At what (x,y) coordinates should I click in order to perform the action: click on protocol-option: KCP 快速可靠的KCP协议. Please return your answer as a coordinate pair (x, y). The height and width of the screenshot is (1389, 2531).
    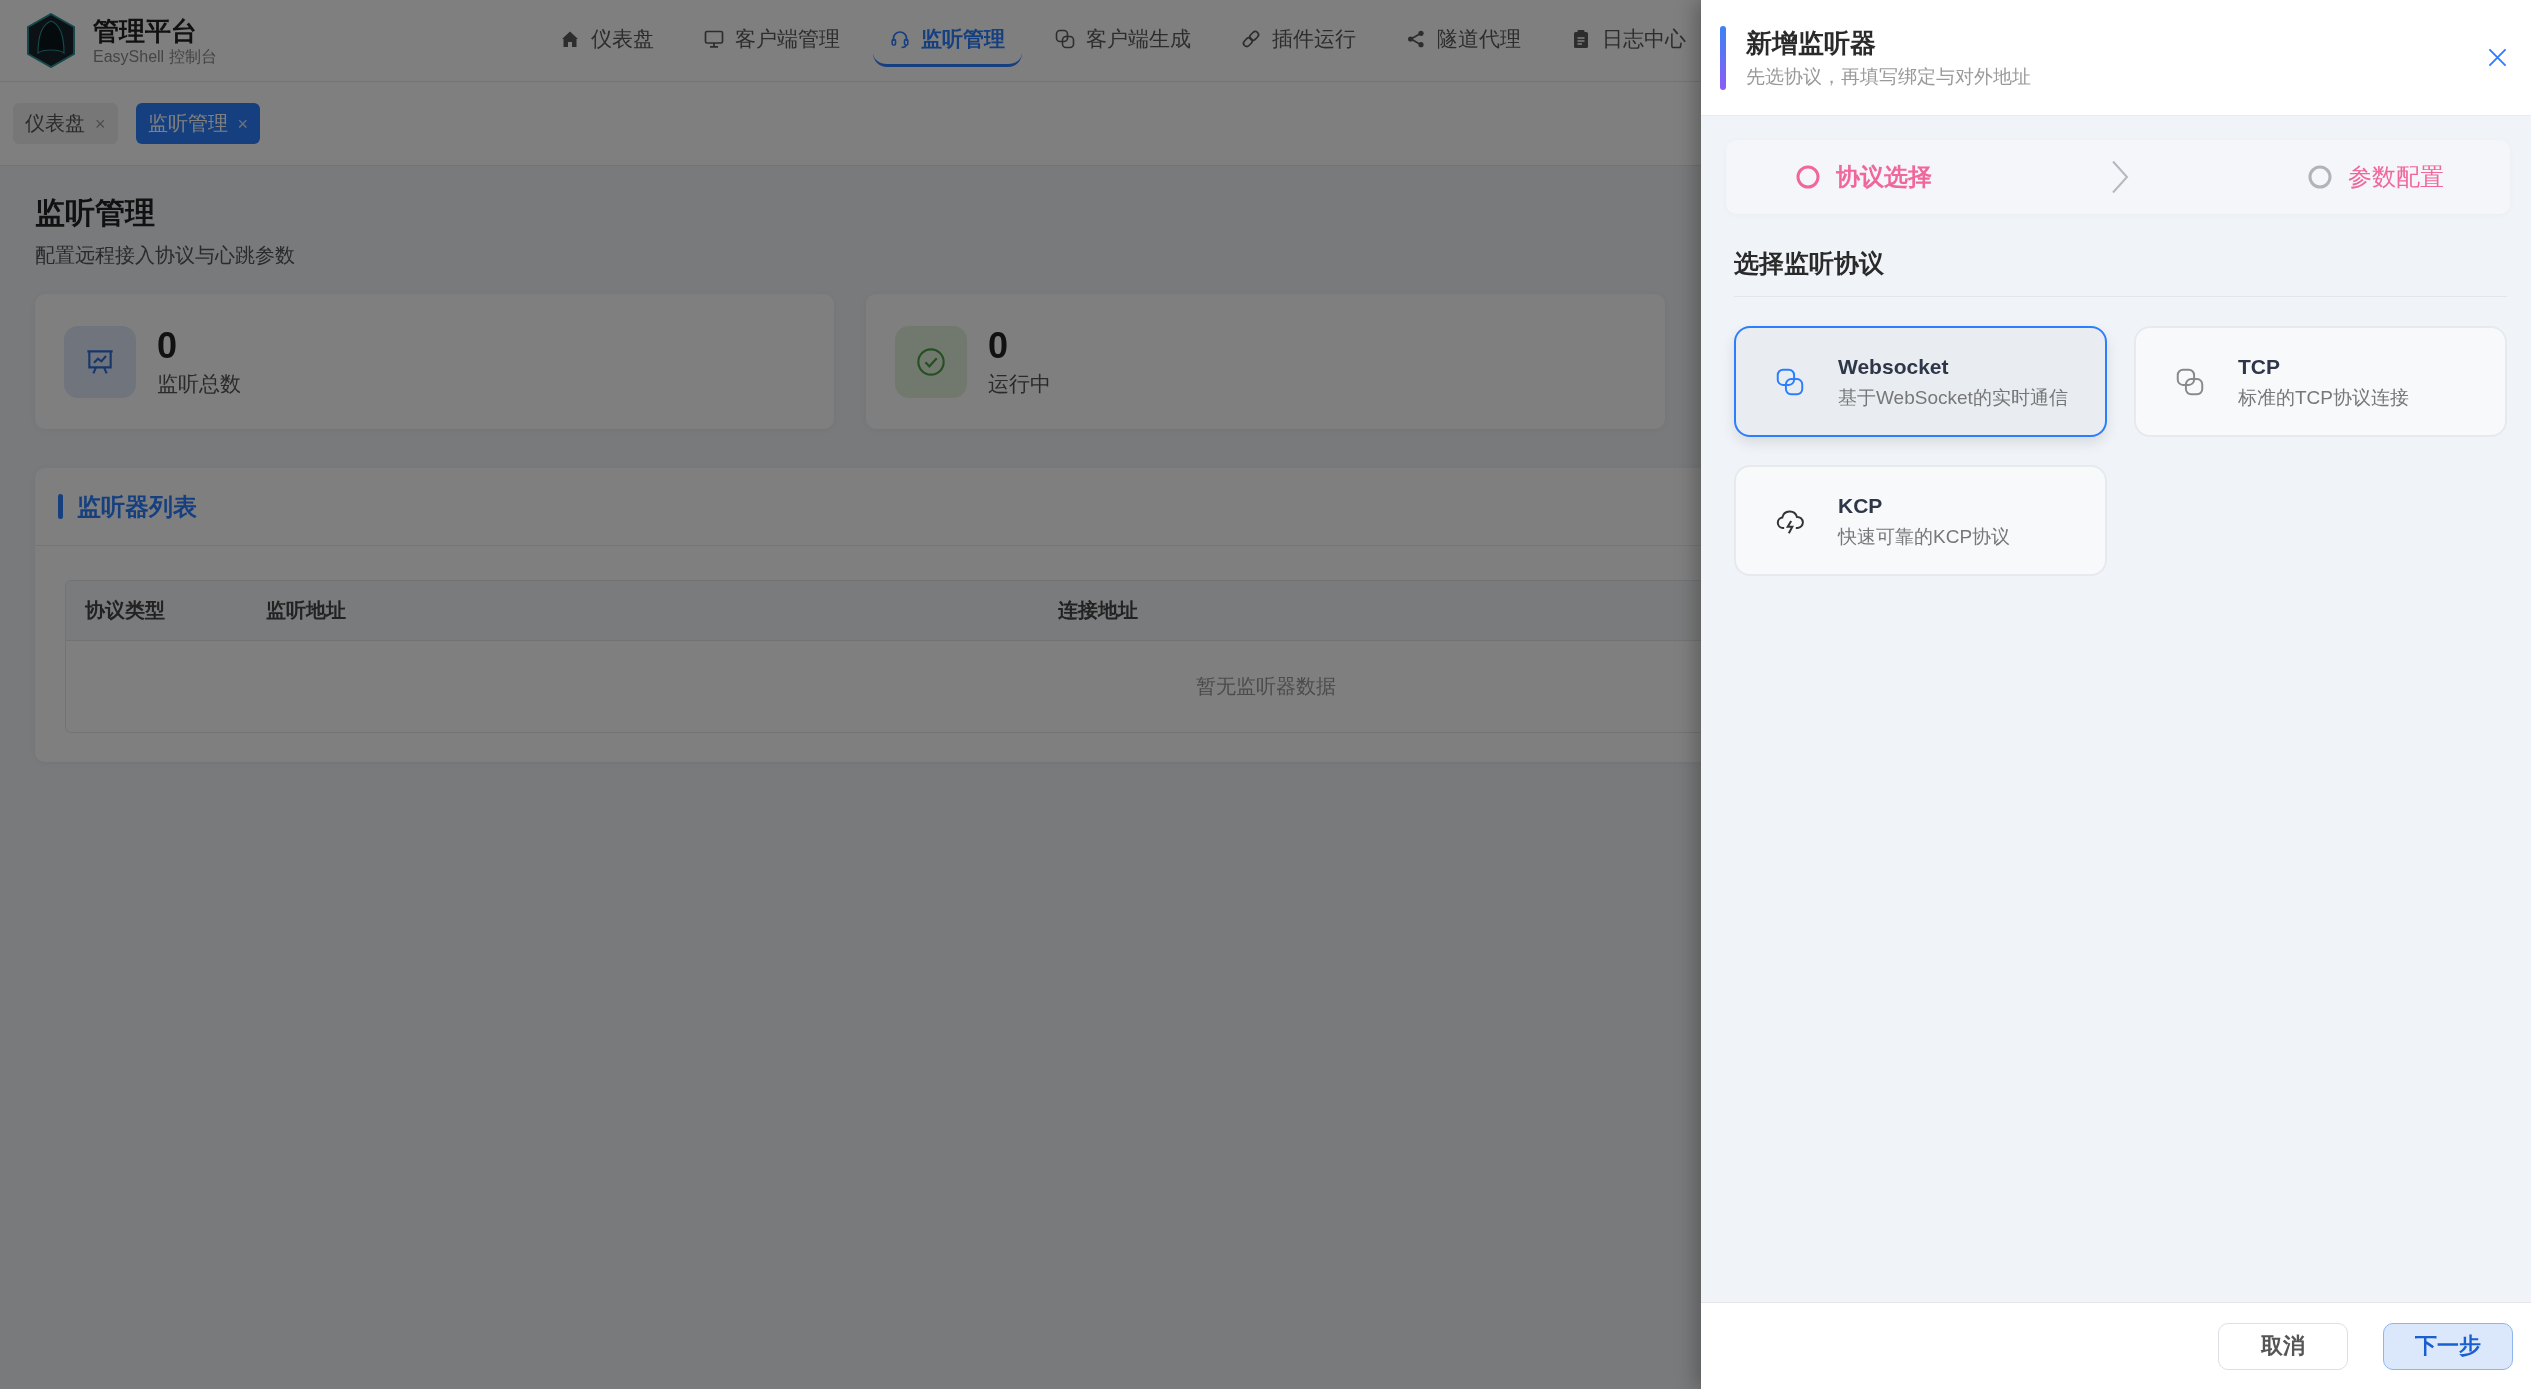
    Looking at the image, I should click on (1920, 520).